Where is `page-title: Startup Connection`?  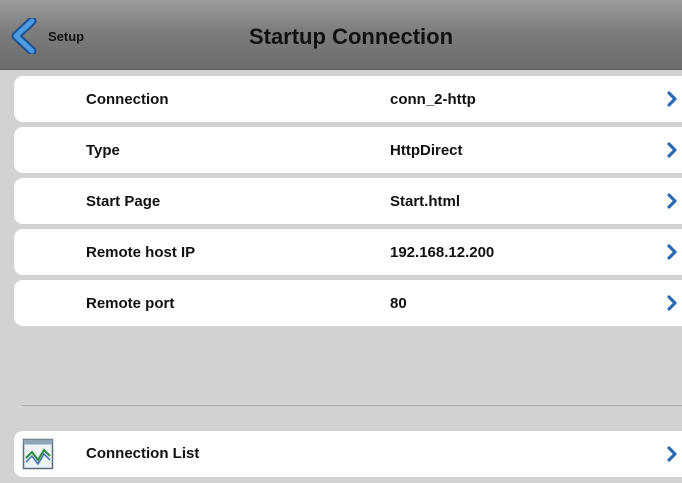 page-title: Startup Connection is located at coordinates (351, 36).